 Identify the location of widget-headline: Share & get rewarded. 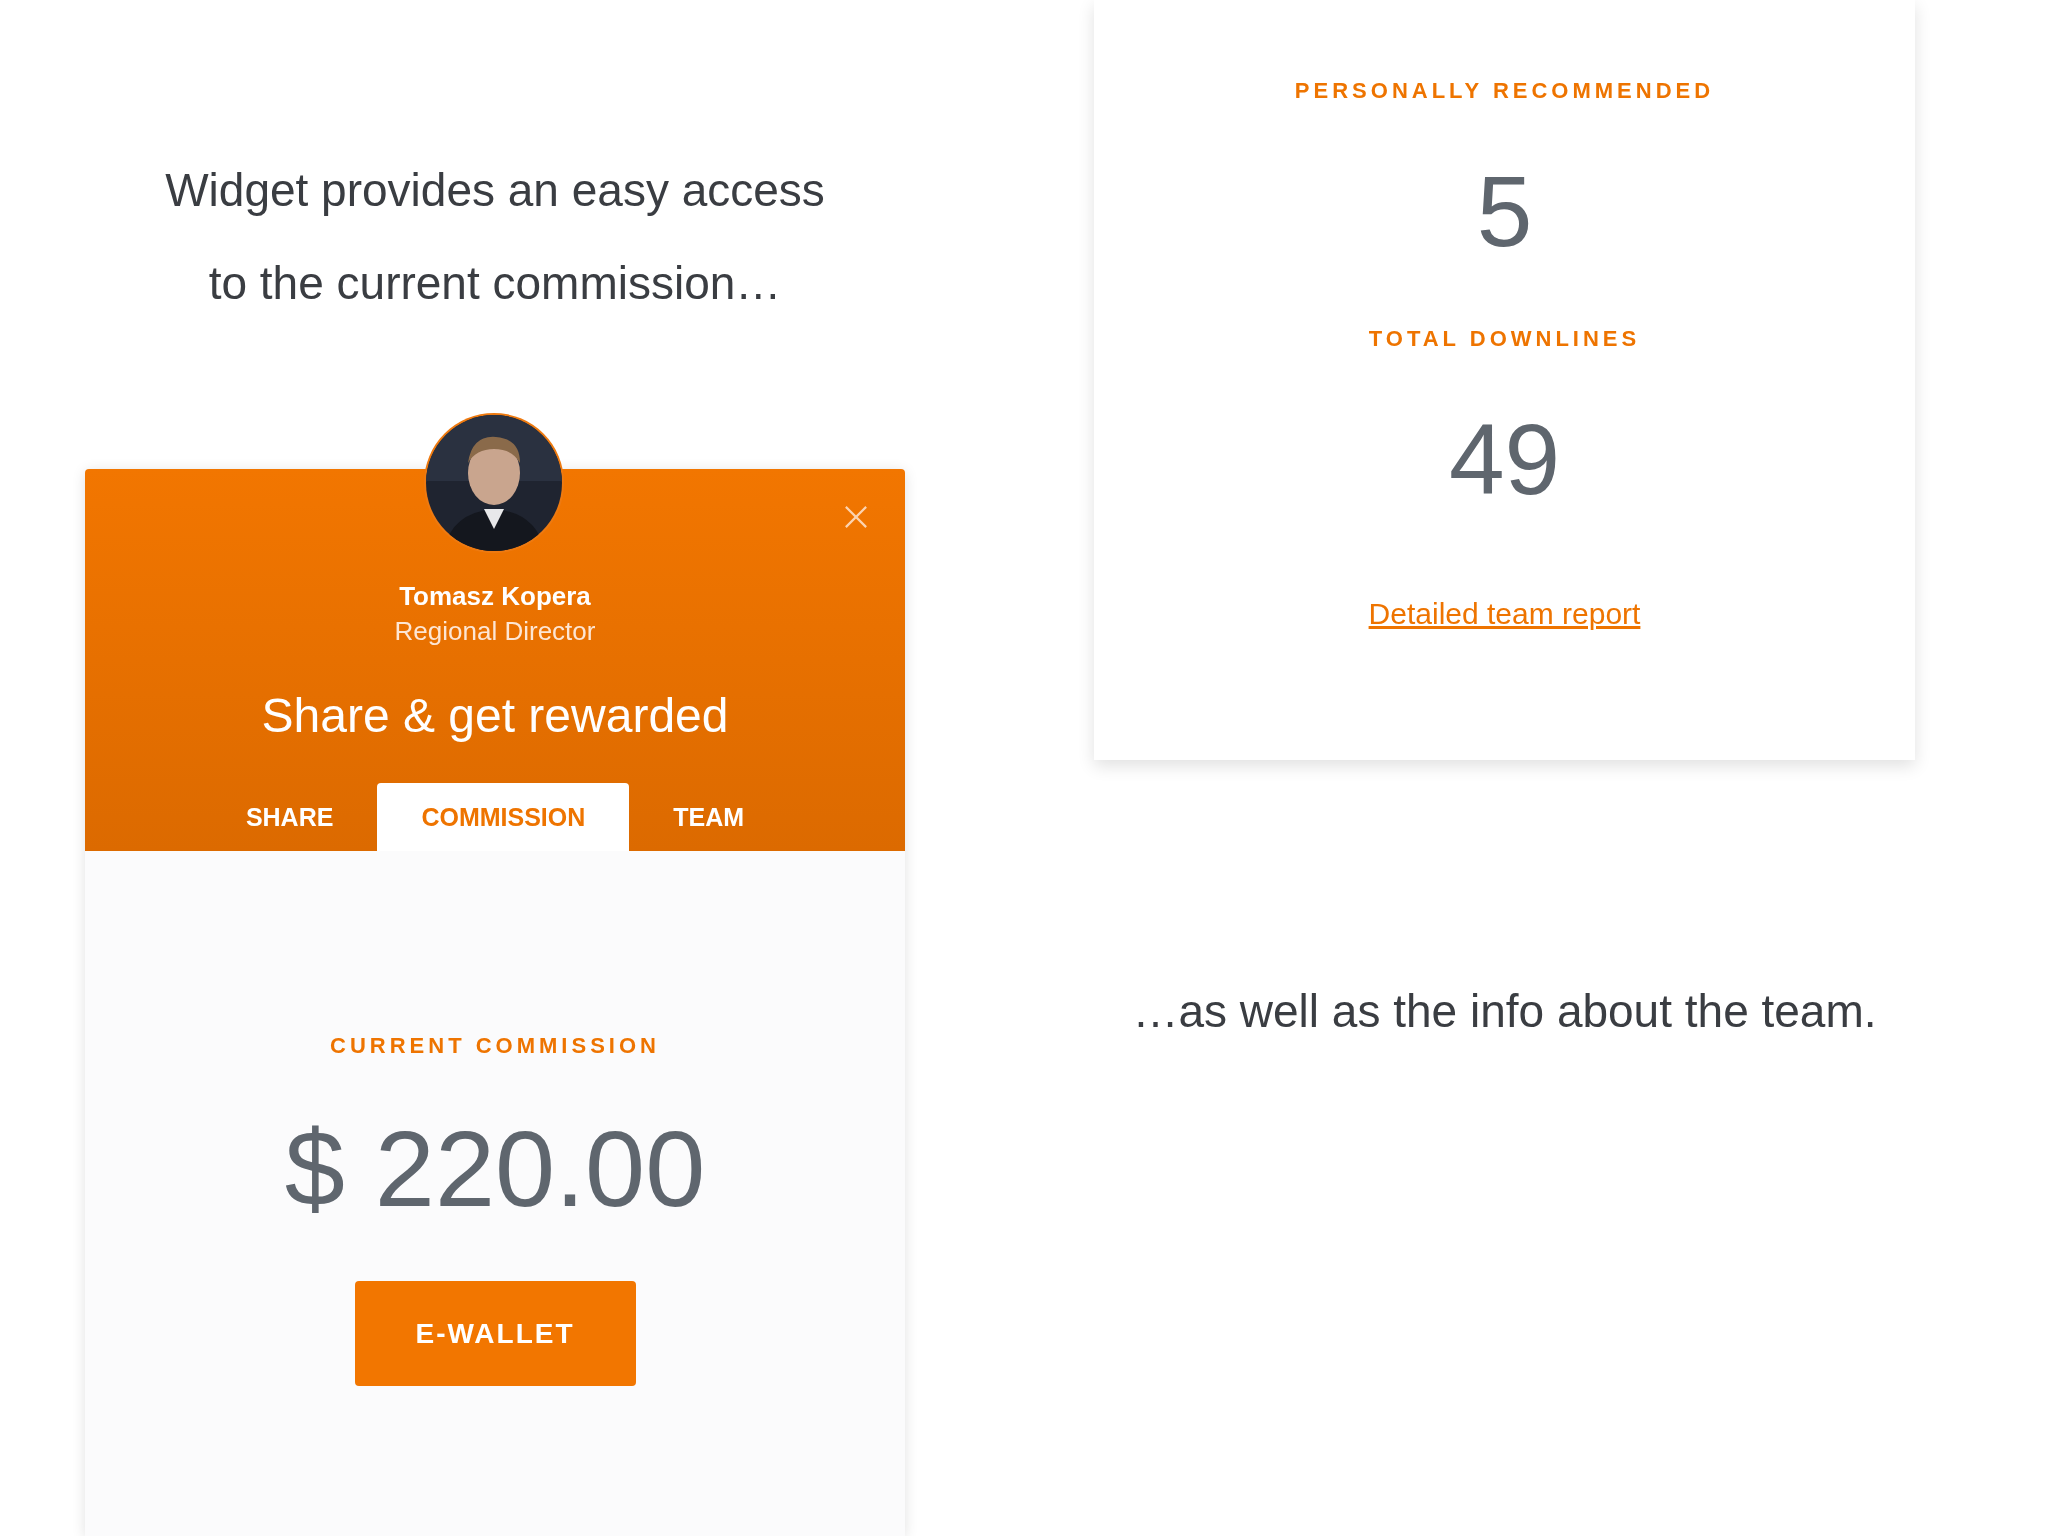
(495, 716).